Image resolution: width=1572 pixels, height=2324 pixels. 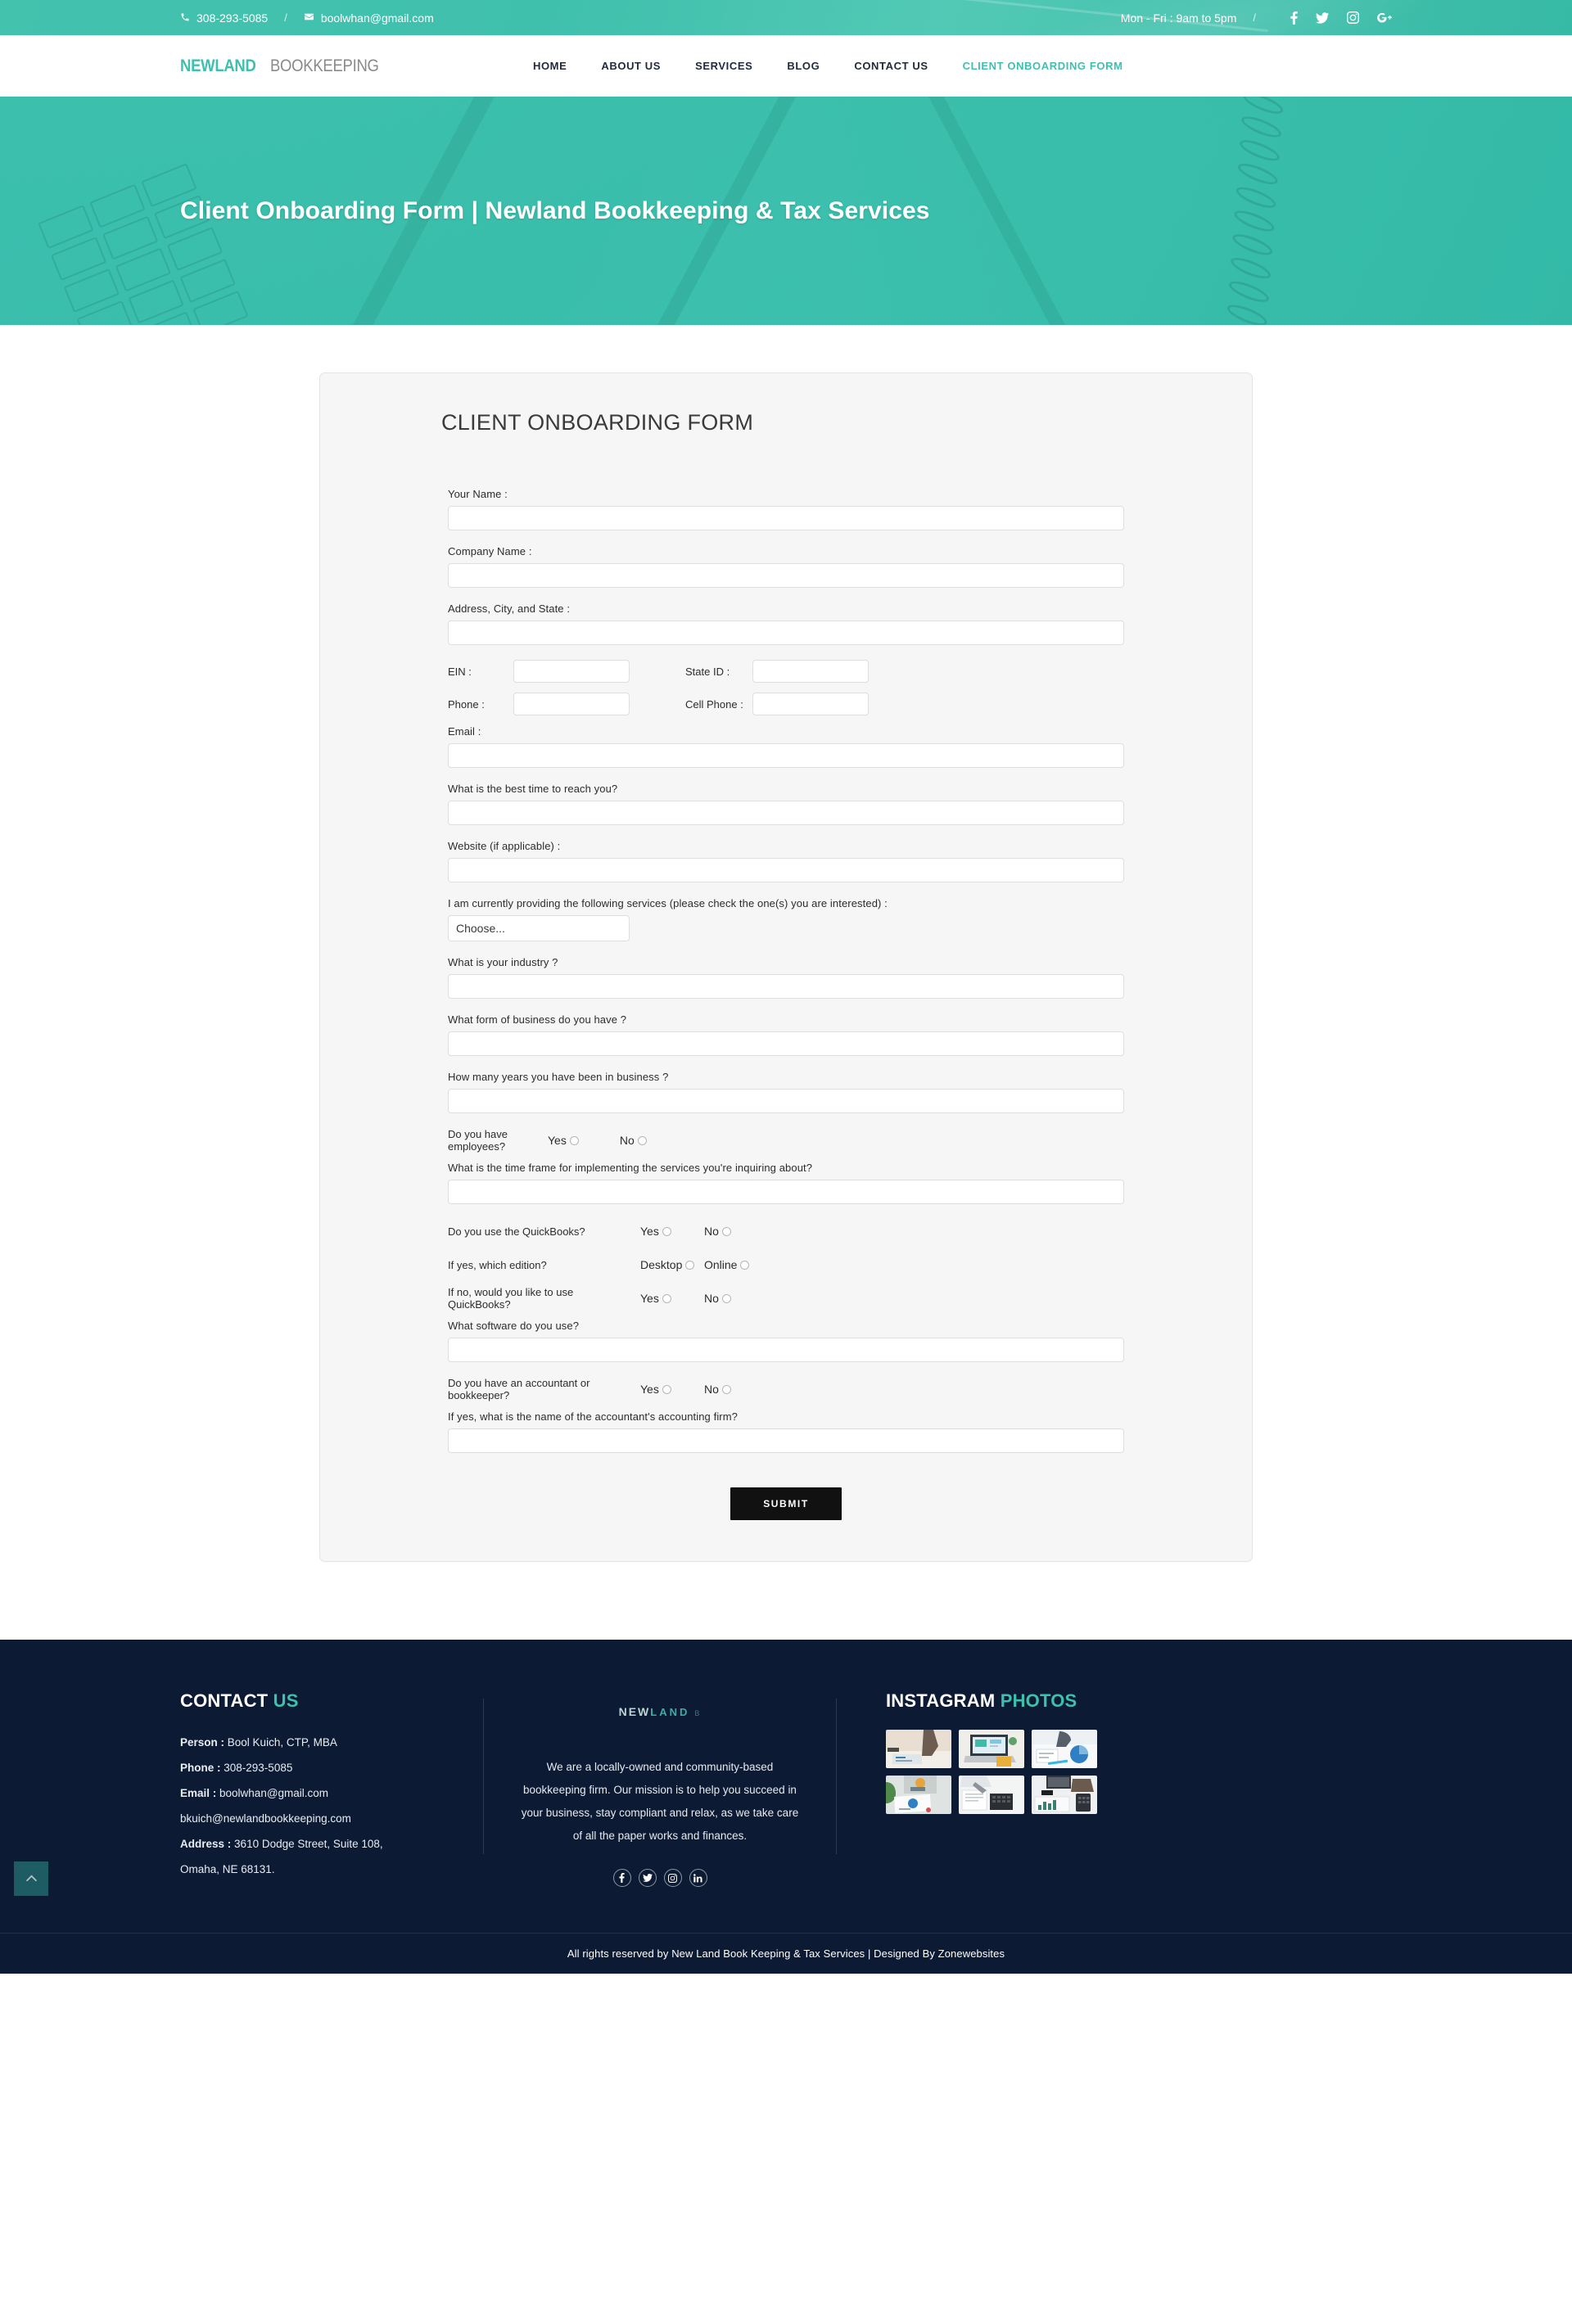 I want to click on phone-input, so click(x=571, y=704).